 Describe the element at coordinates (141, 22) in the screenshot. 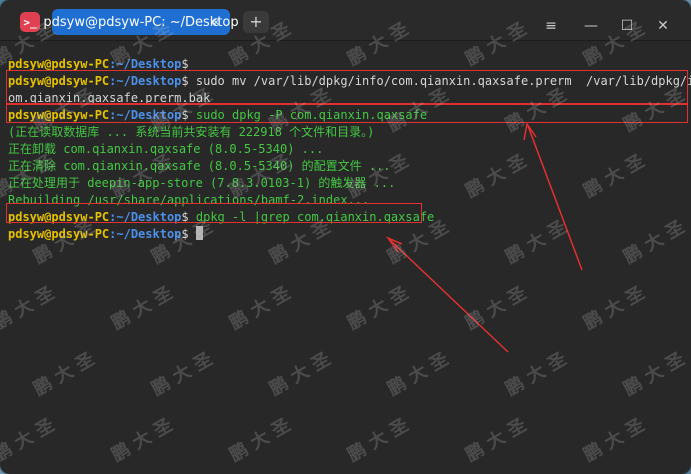

I see `tab-terminal: pdsyw@pdsyw-PC: ~/Desktop ⊗` at that location.